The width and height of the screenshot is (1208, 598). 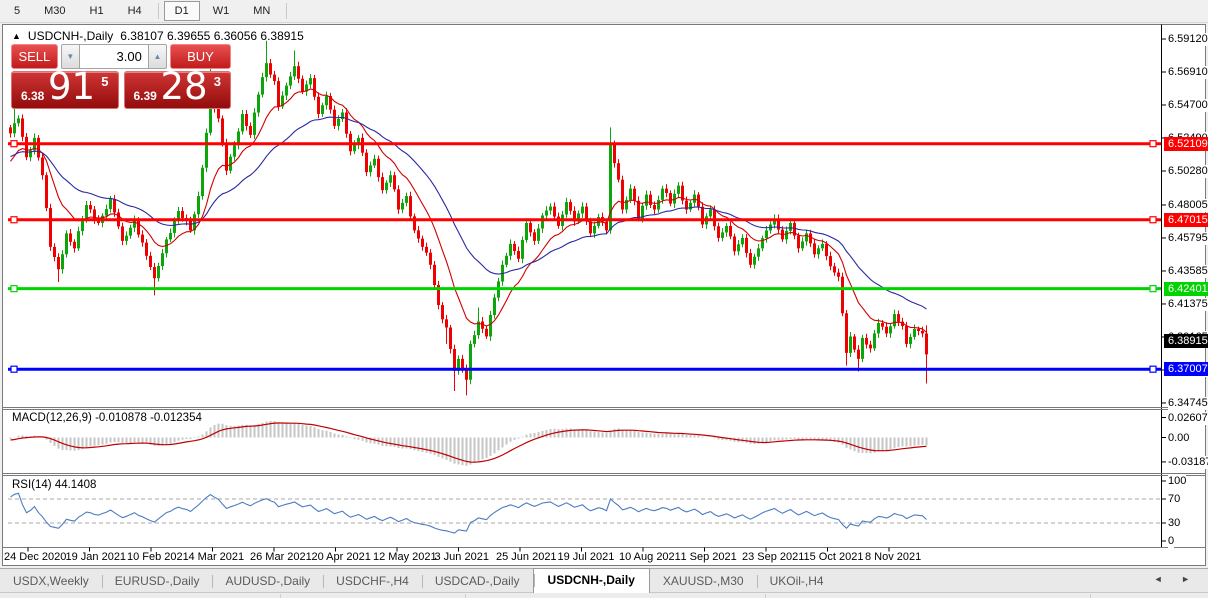 What do you see at coordinates (17, 11) in the screenshot?
I see `timeframe-button-5: 5` at bounding box center [17, 11].